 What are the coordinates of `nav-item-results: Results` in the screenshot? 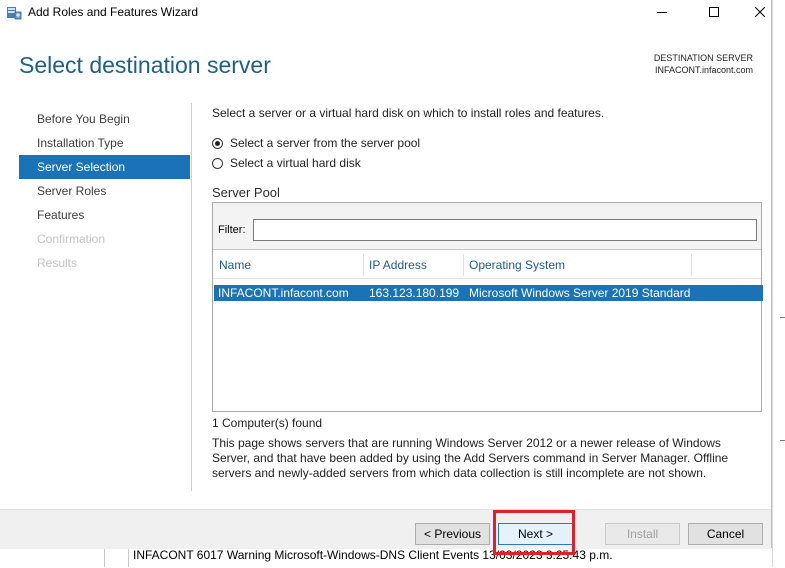 It's located at (57, 263).